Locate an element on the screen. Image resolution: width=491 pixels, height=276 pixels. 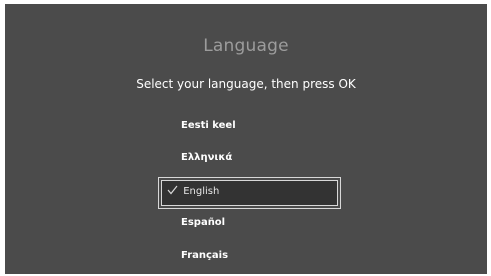
language-option-label: Ελληνικά is located at coordinates (207, 157).